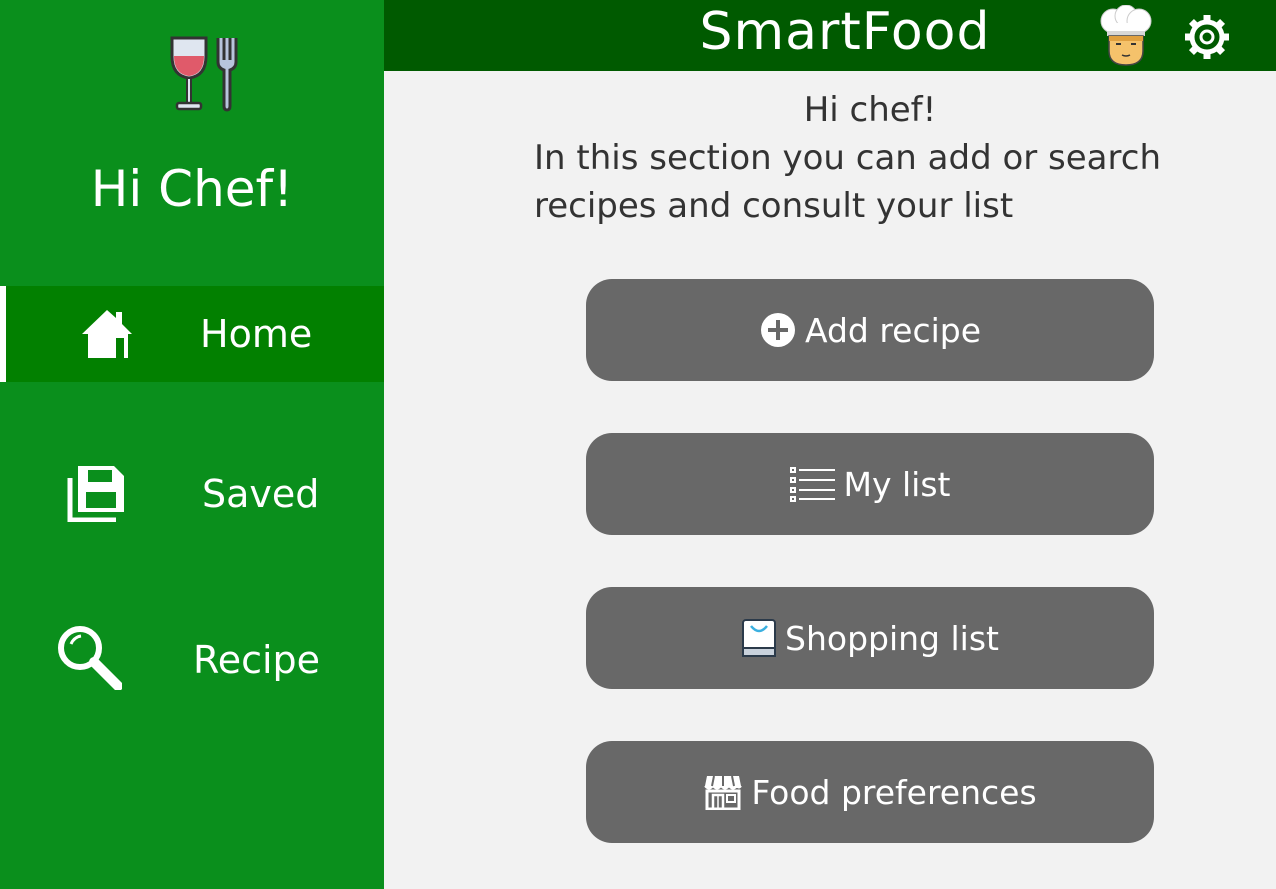 The width and height of the screenshot is (1276, 889). I want to click on sidebar-item-label: Home, so click(256, 334).